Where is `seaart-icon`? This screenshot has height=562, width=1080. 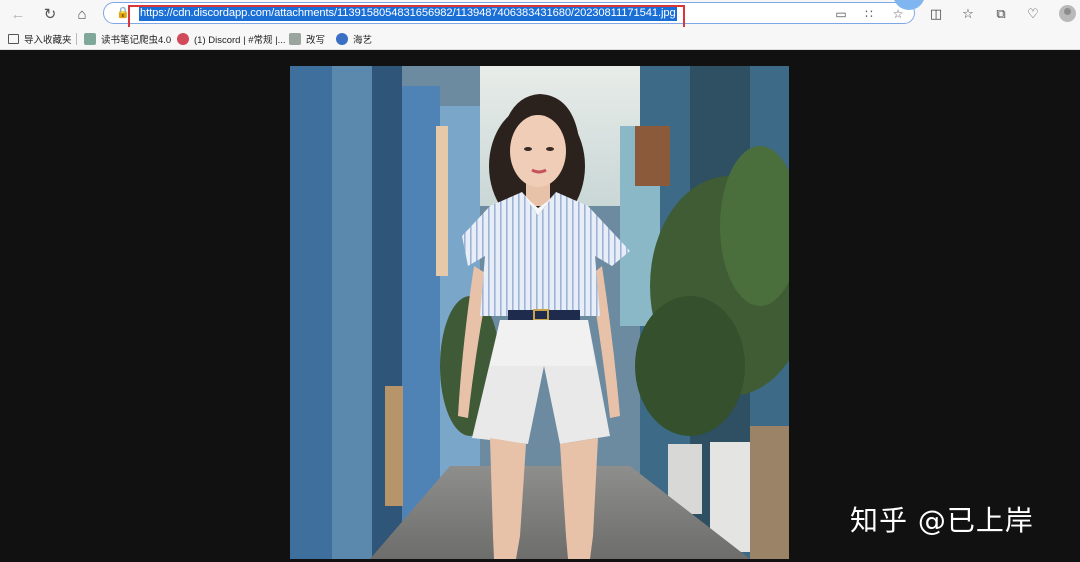 seaart-icon is located at coordinates (342, 38).